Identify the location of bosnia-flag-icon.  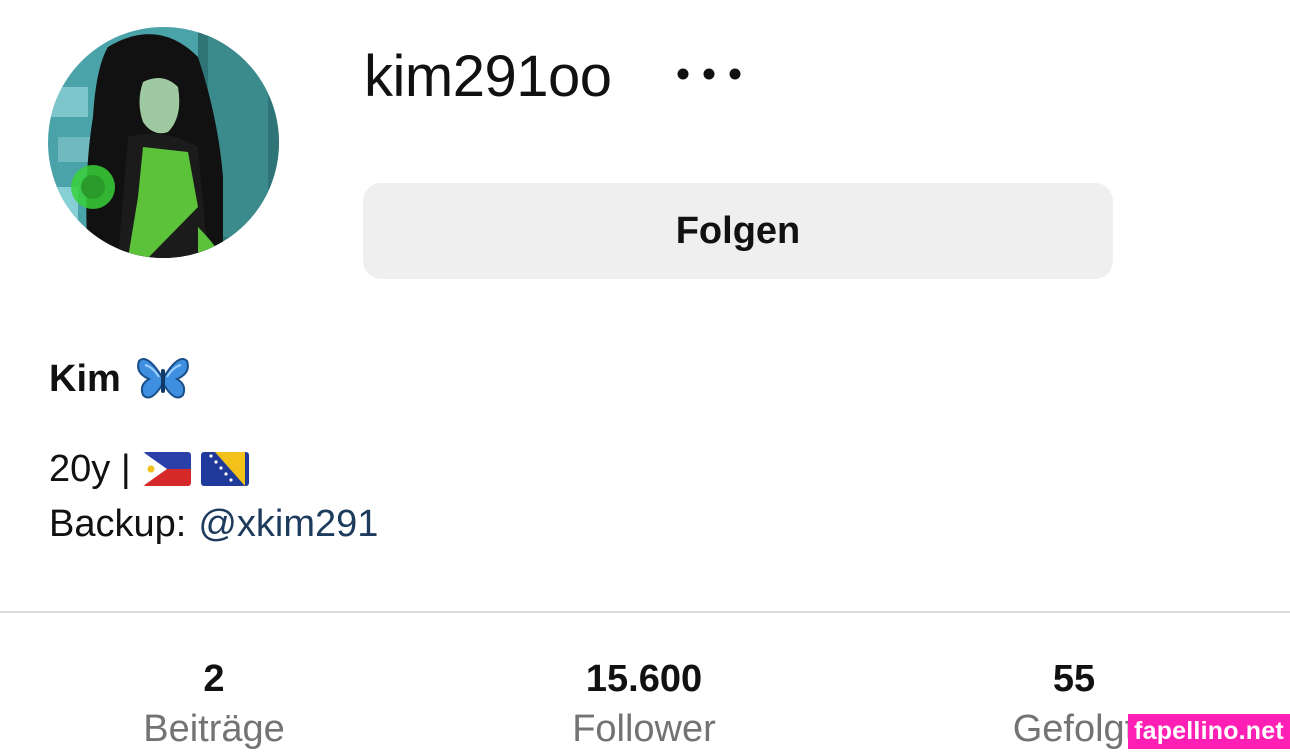
(224, 469).